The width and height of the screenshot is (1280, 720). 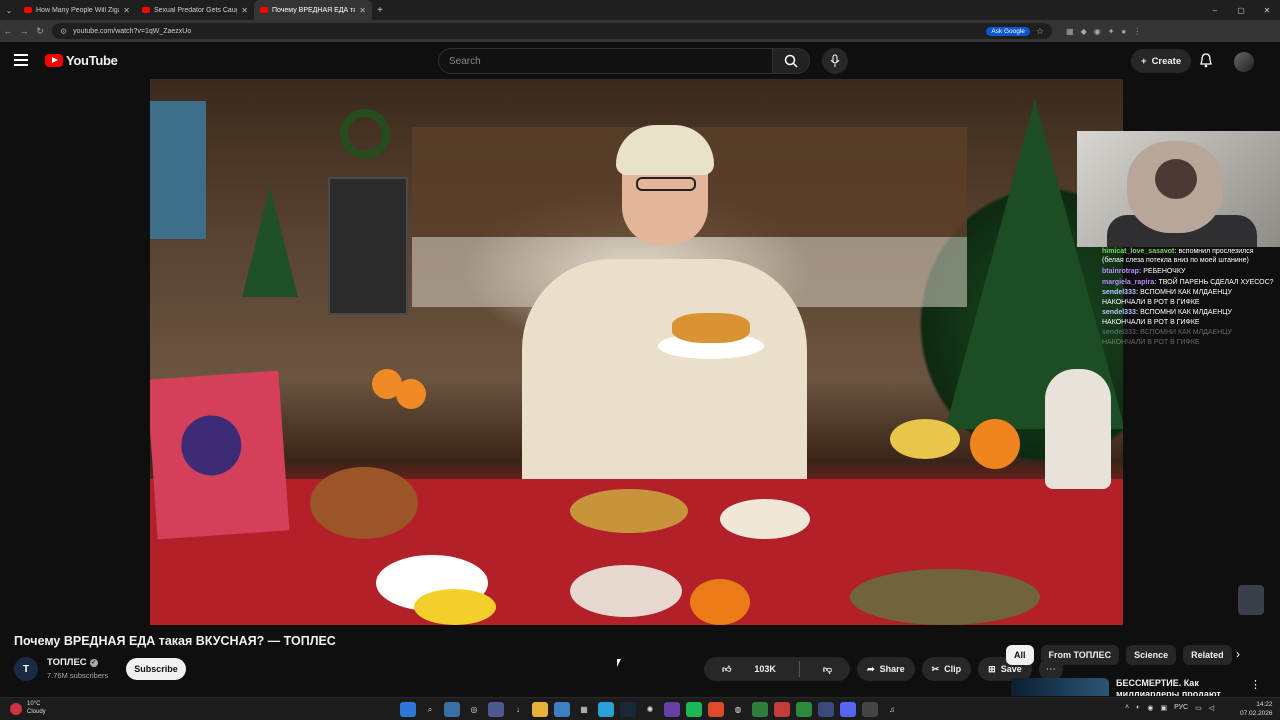 I want to click on clip-button: ✂ Clip, so click(x=946, y=669).